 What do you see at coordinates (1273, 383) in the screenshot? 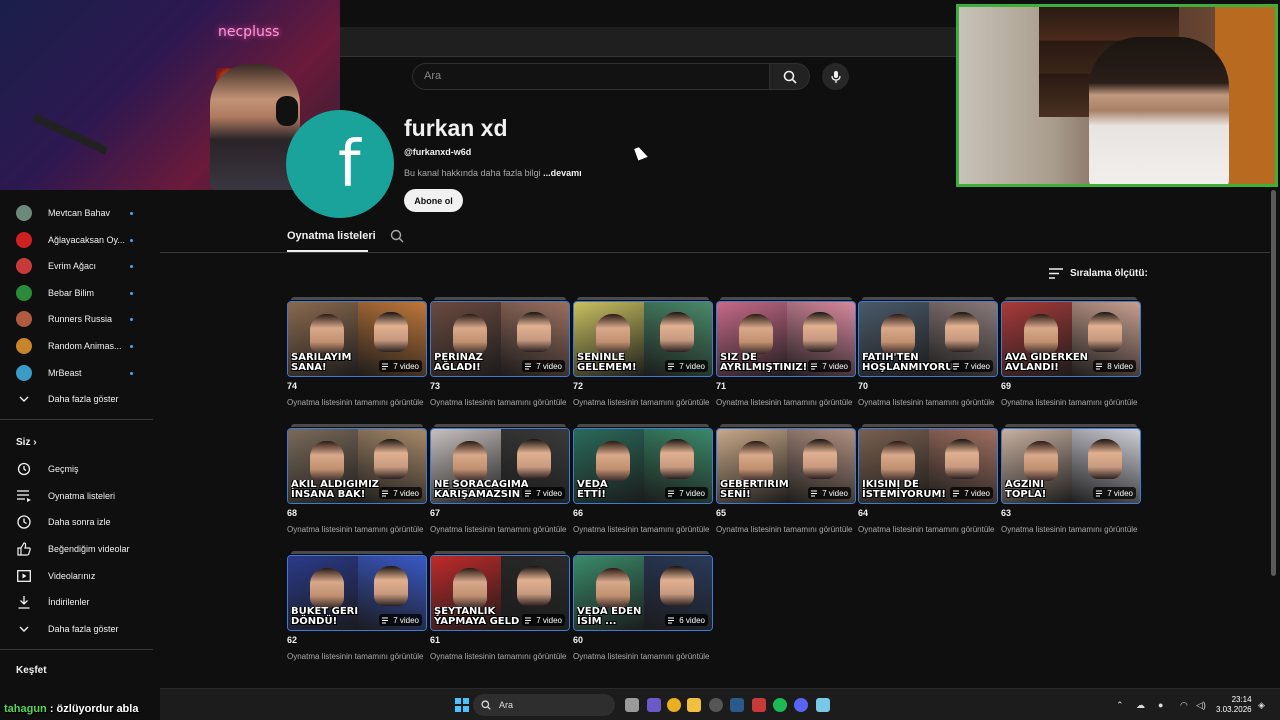
I see `scrollbar` at bounding box center [1273, 383].